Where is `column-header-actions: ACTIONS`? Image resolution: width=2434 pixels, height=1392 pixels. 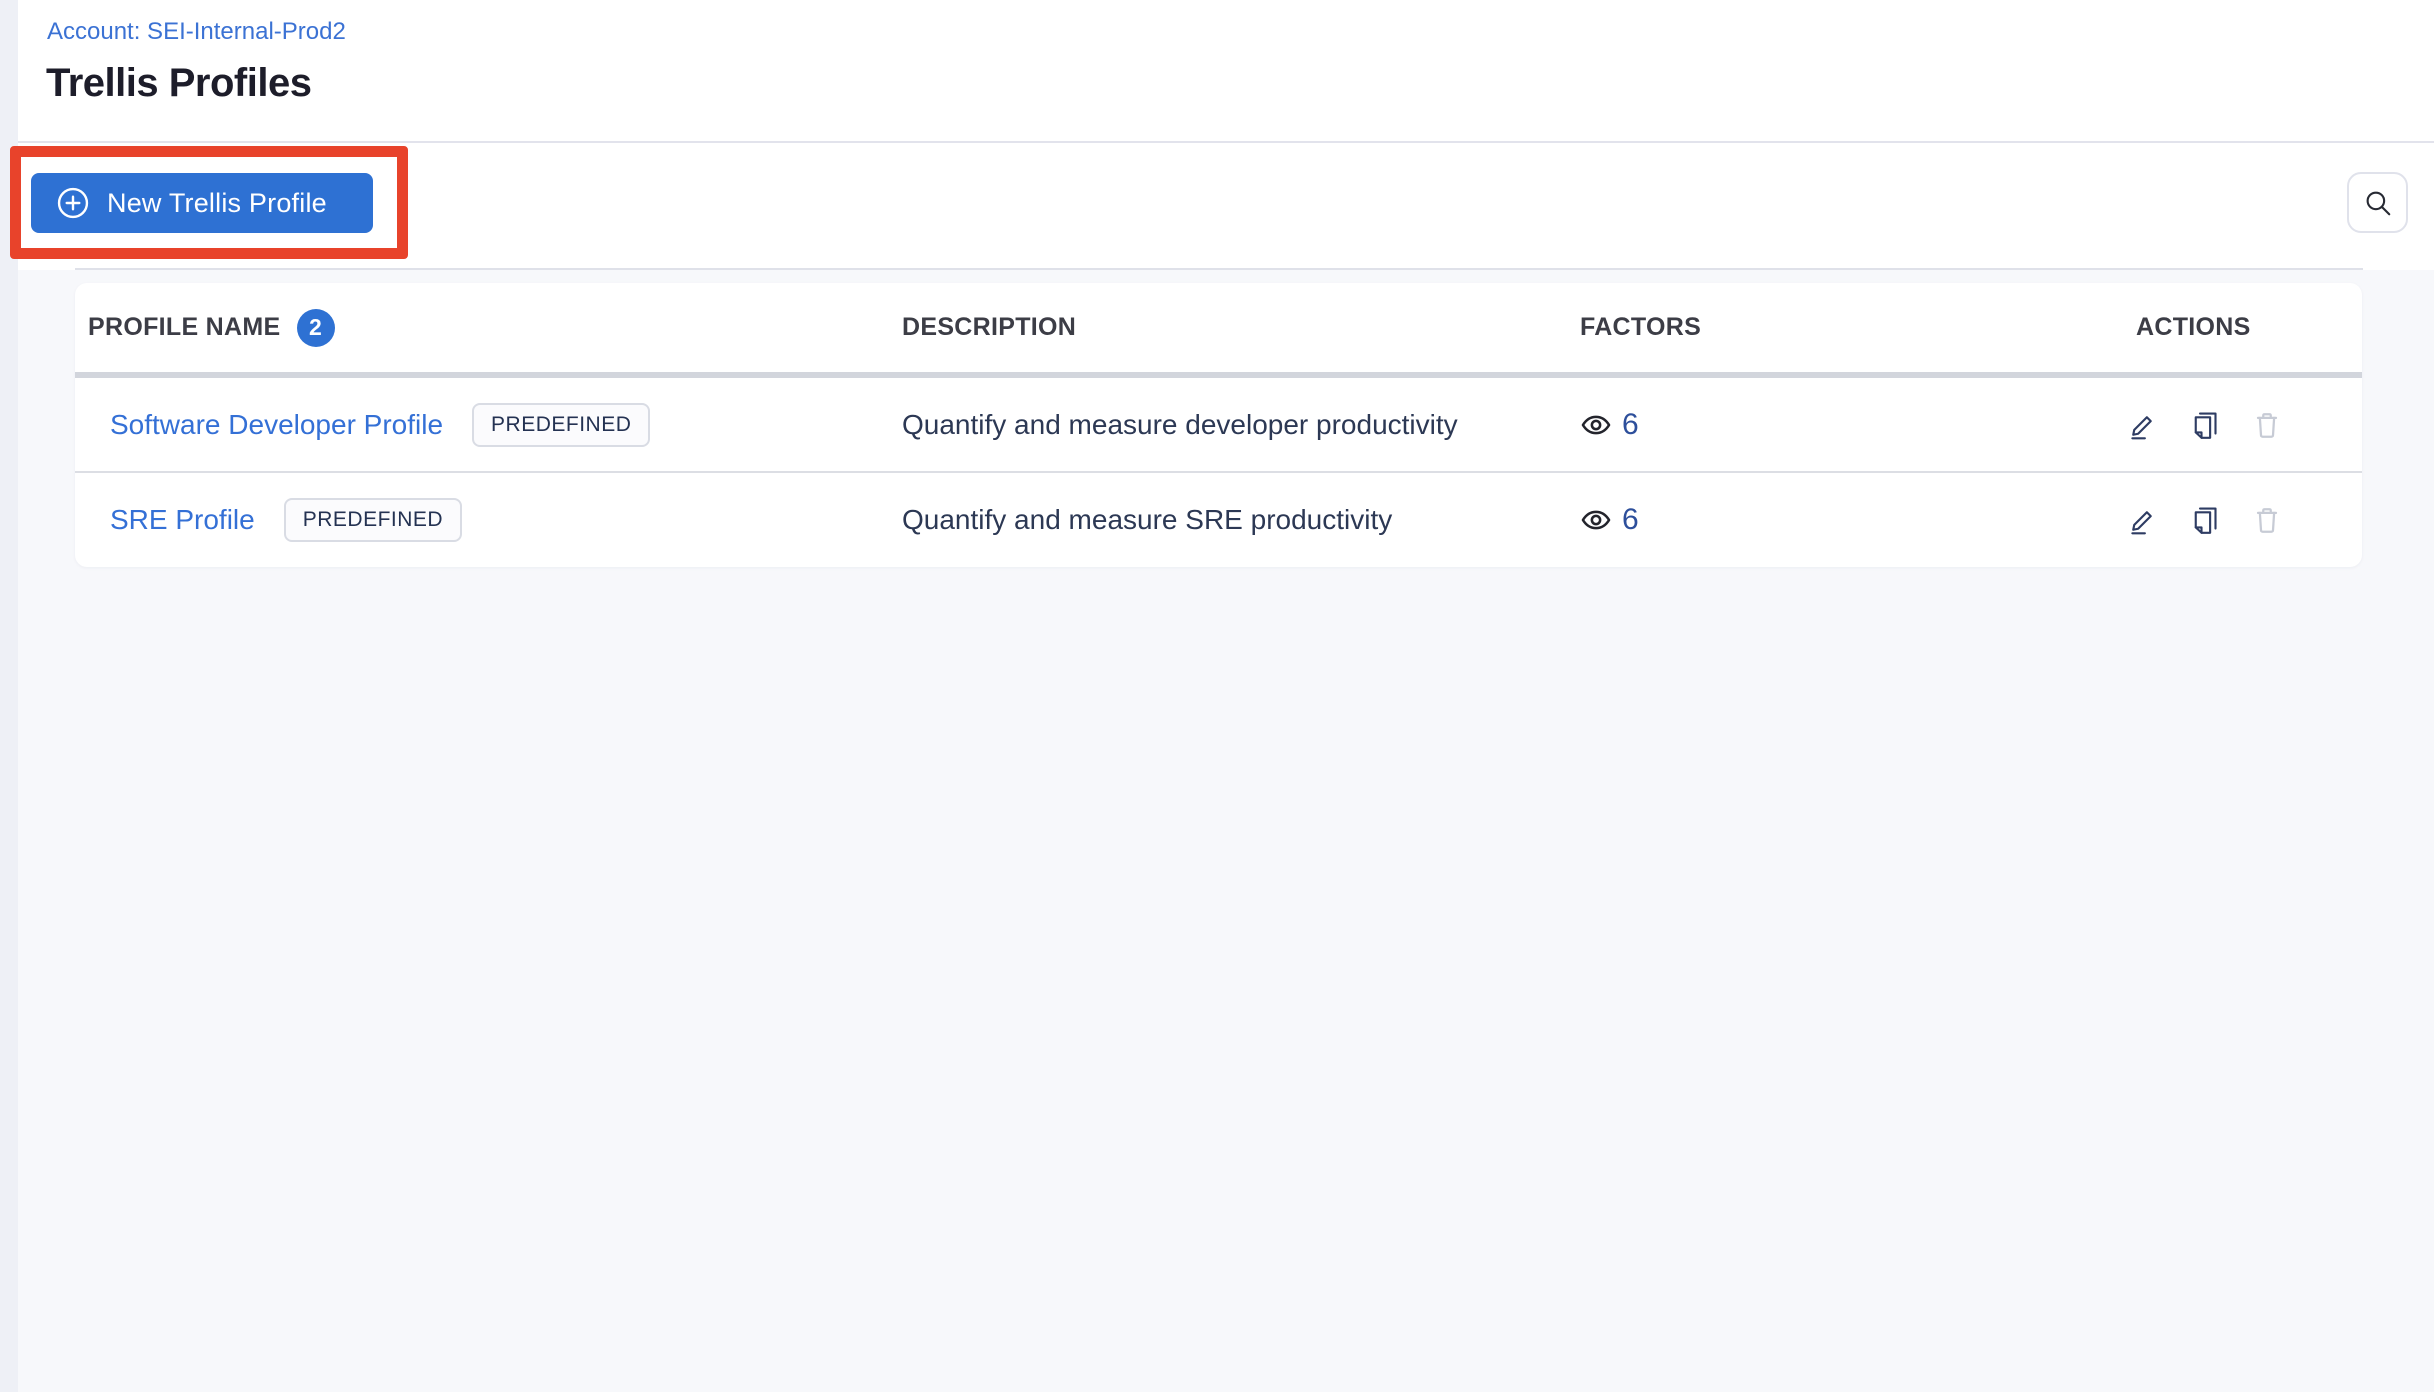 column-header-actions: ACTIONS is located at coordinates (2193, 327).